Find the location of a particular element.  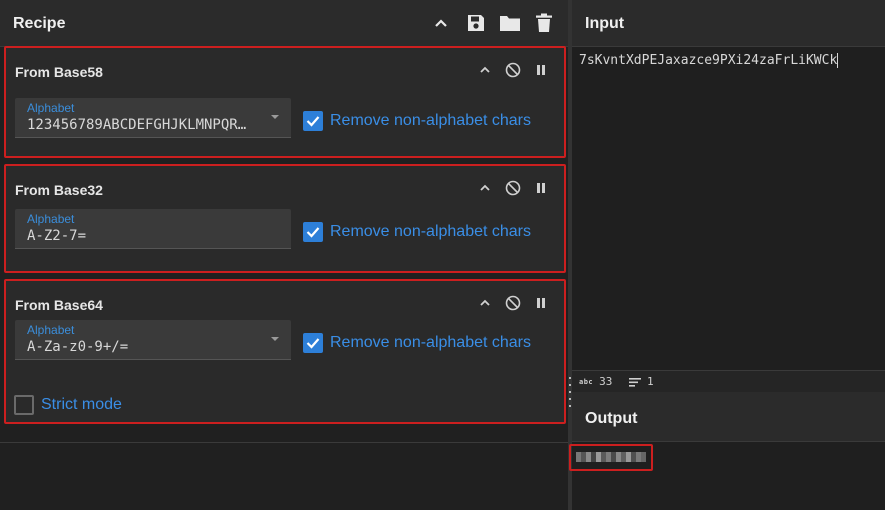

output-textarea is located at coordinates (611, 457).